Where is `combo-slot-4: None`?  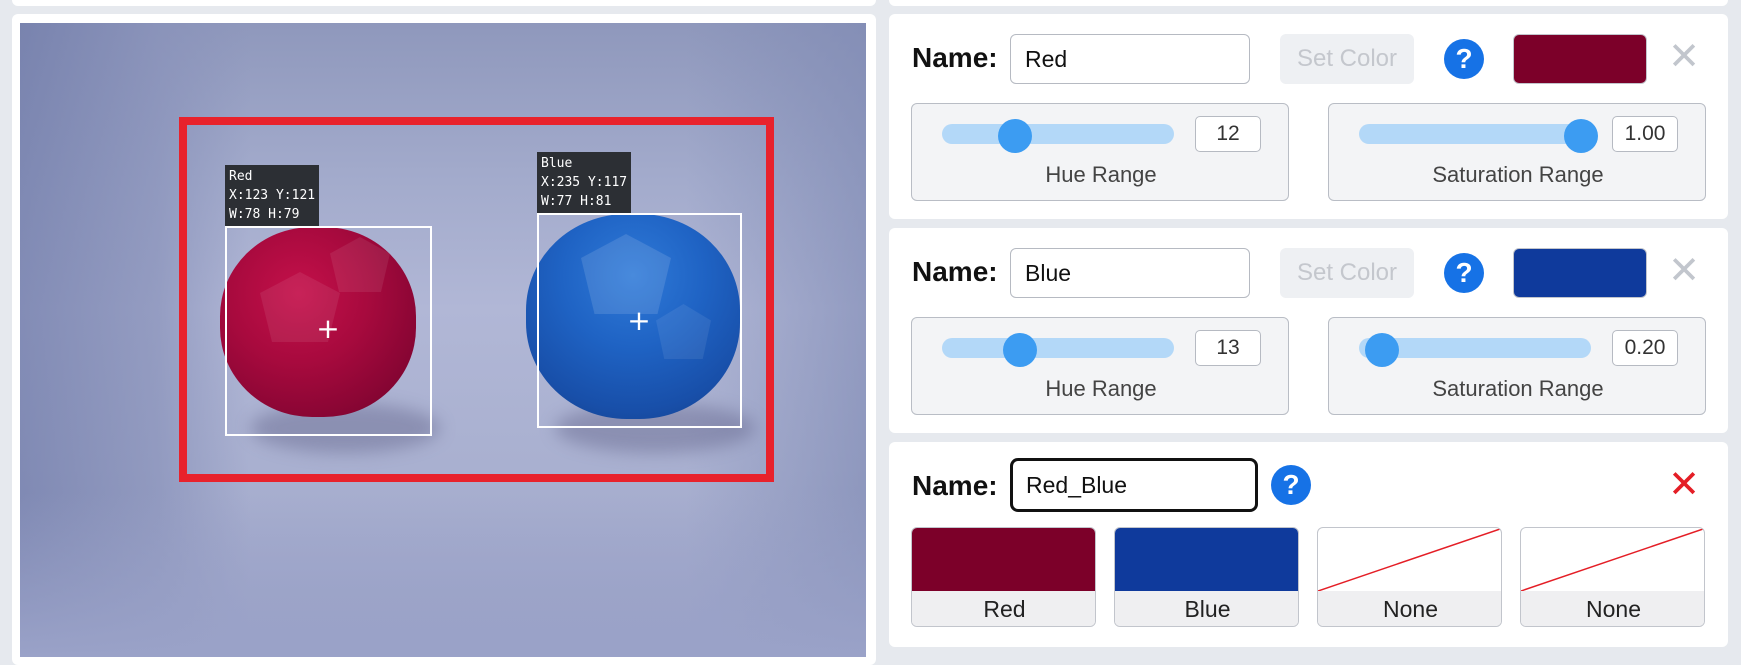
combo-slot-4: None is located at coordinates (1612, 577).